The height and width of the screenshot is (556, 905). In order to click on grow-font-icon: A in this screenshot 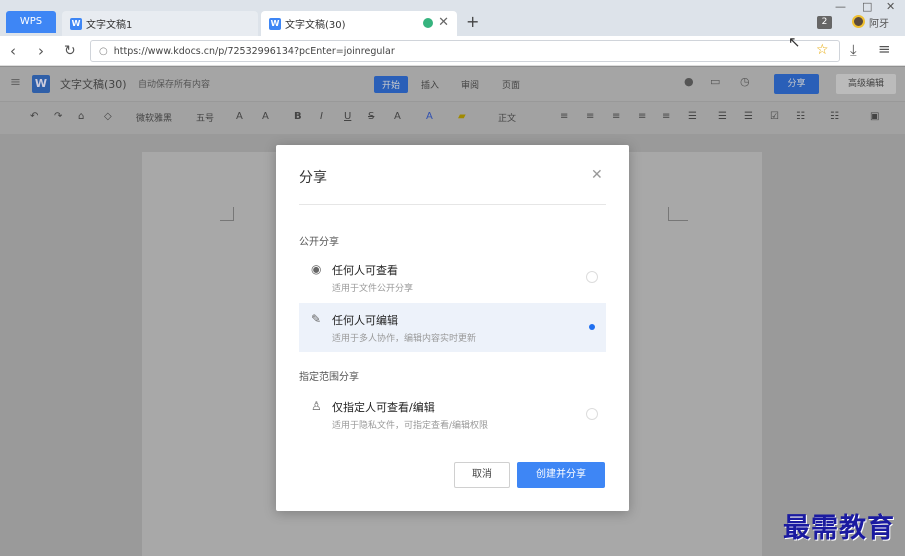, I will do `click(239, 116)`.